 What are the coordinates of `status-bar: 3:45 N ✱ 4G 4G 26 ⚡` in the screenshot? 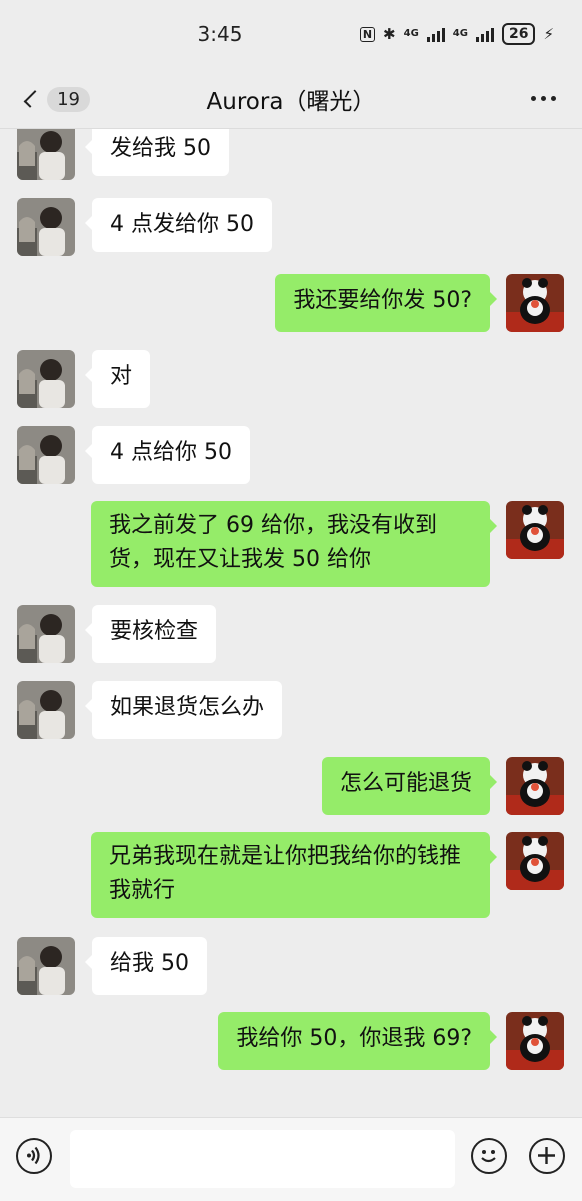 It's located at (291, 35).